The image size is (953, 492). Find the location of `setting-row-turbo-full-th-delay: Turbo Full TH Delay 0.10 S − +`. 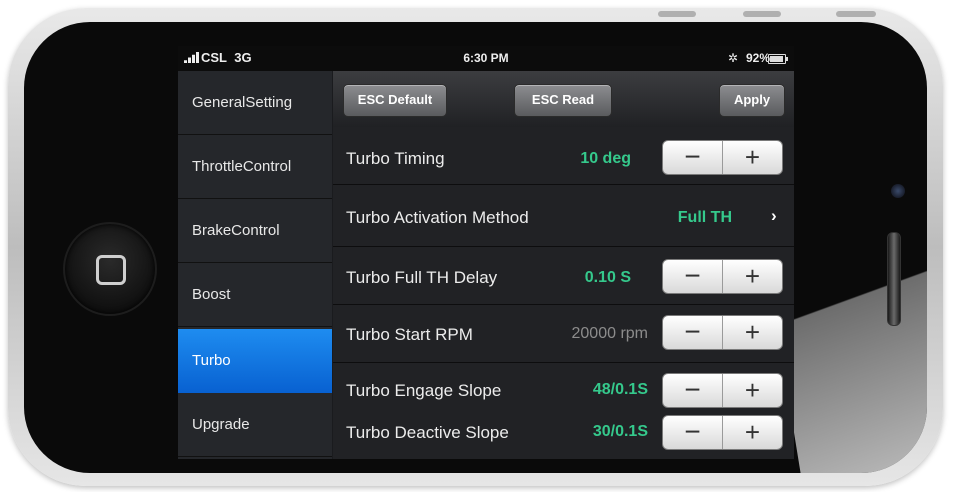

setting-row-turbo-full-th-delay: Turbo Full TH Delay 0.10 S − + is located at coordinates (563, 276).